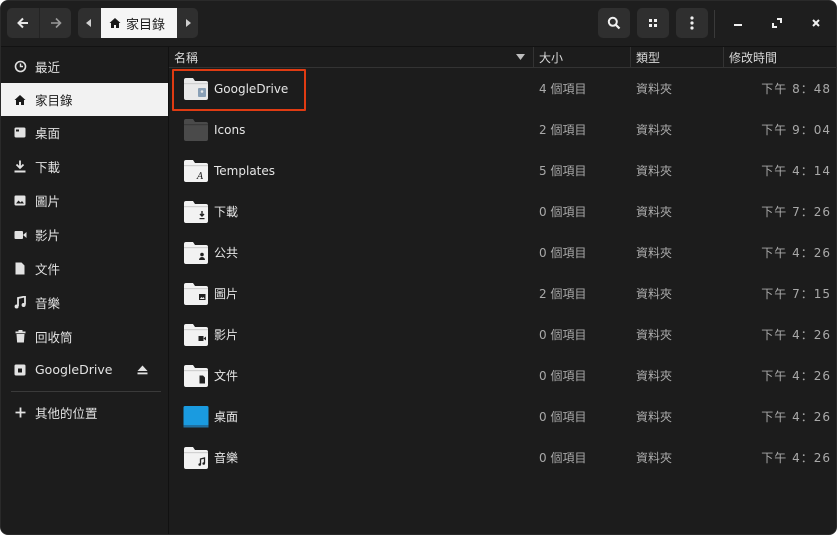 Image resolution: width=837 pixels, height=535 pixels. I want to click on eject-icon, so click(142, 370).